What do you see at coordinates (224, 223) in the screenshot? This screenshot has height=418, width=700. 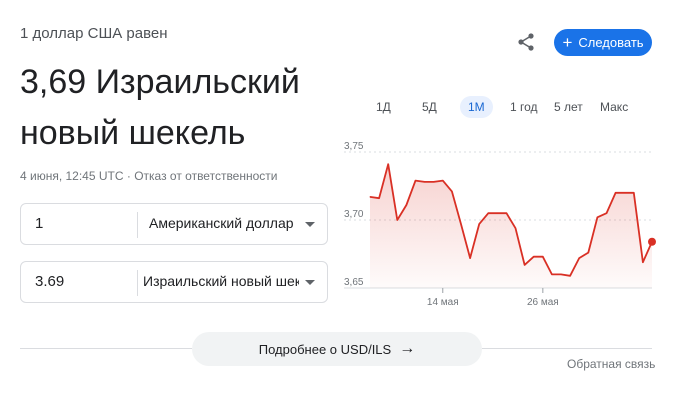 I see `from-currency-select: Американский доллар` at bounding box center [224, 223].